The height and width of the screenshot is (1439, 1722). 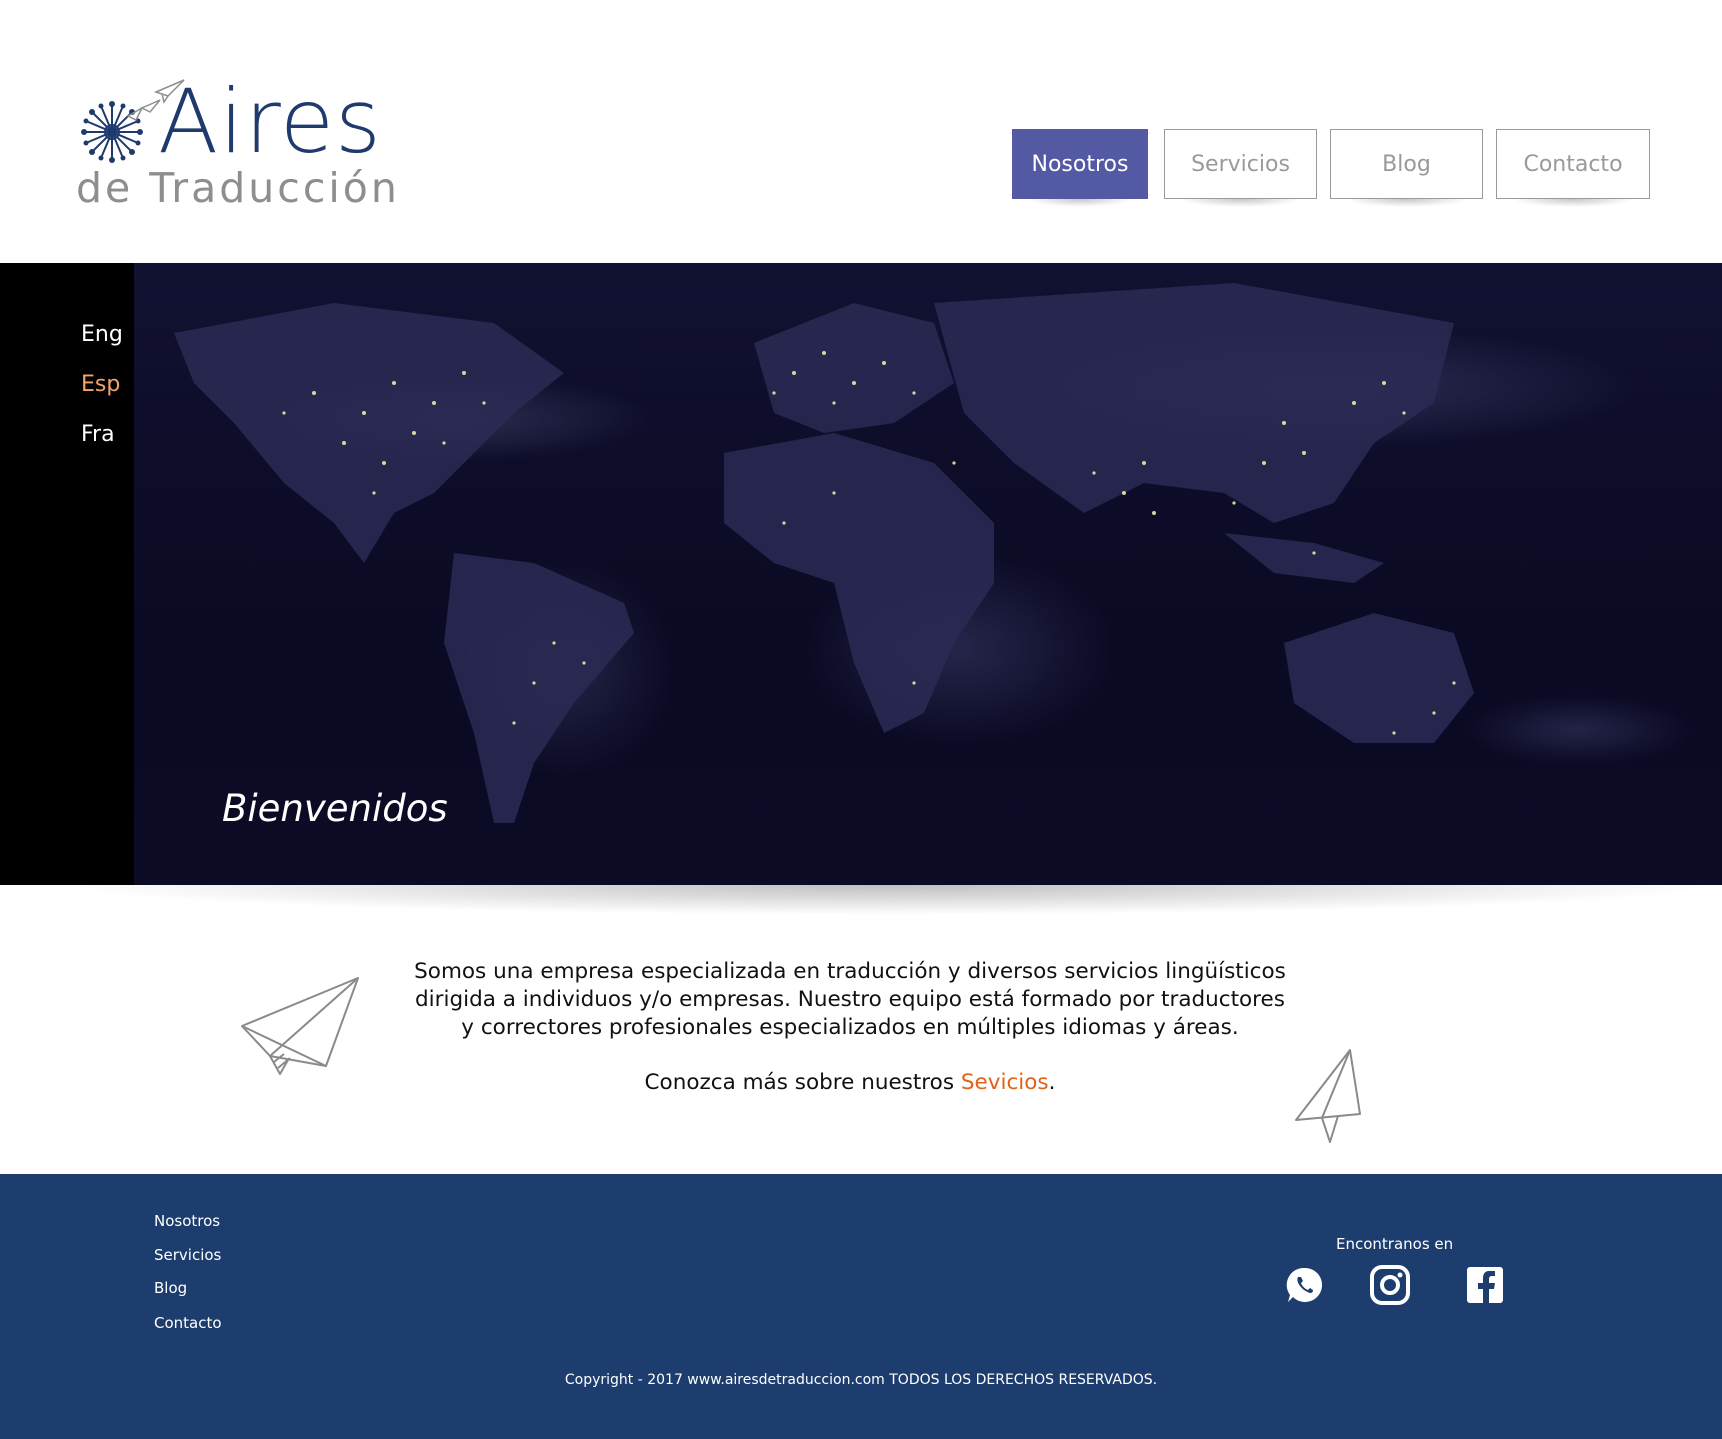 What do you see at coordinates (1240, 168) in the screenshot?
I see `nav-servicios-button: Servicios` at bounding box center [1240, 168].